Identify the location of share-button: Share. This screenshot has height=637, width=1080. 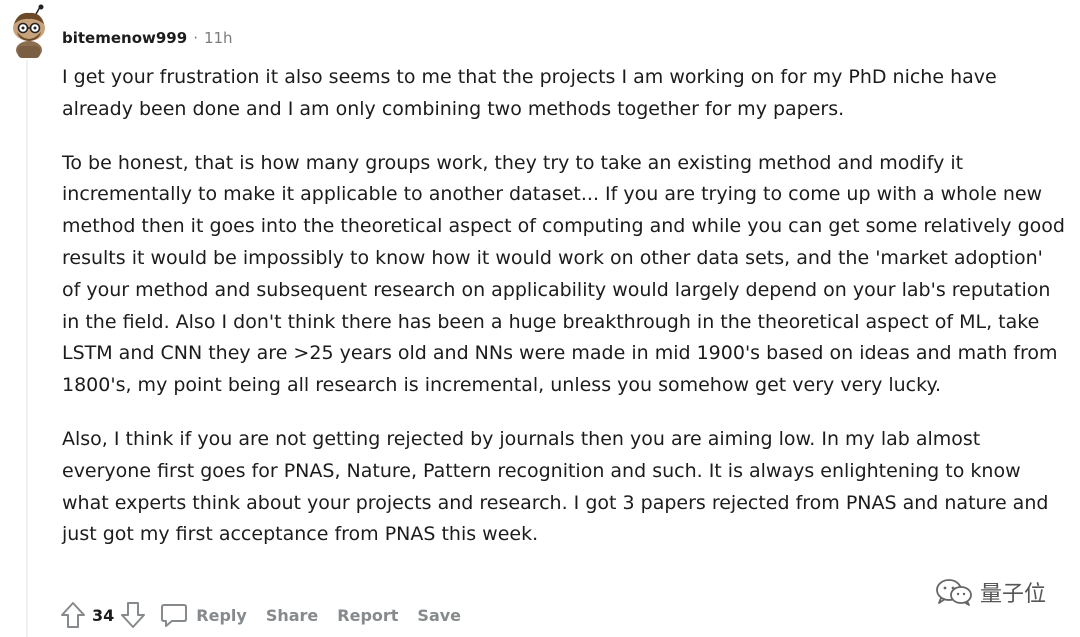
(292, 615).